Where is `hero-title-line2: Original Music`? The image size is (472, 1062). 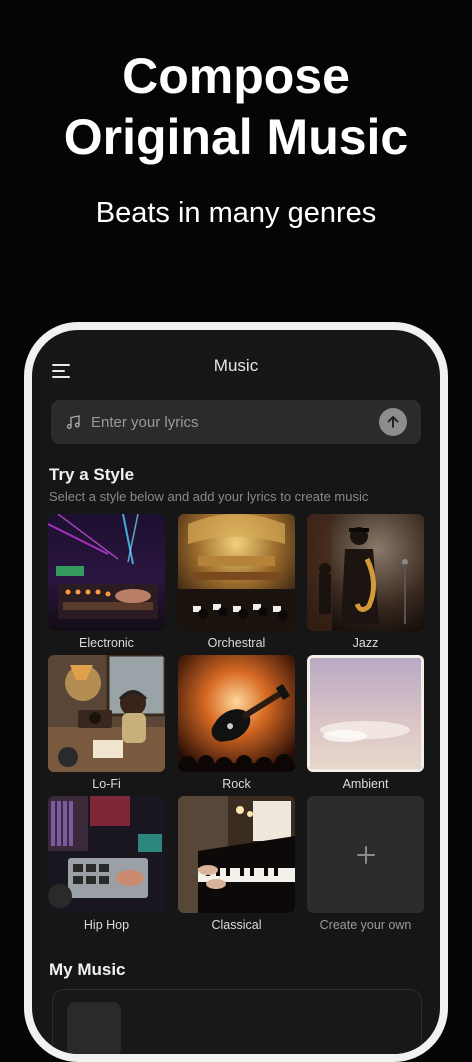 hero-title-line2: Original Music is located at coordinates (236, 137).